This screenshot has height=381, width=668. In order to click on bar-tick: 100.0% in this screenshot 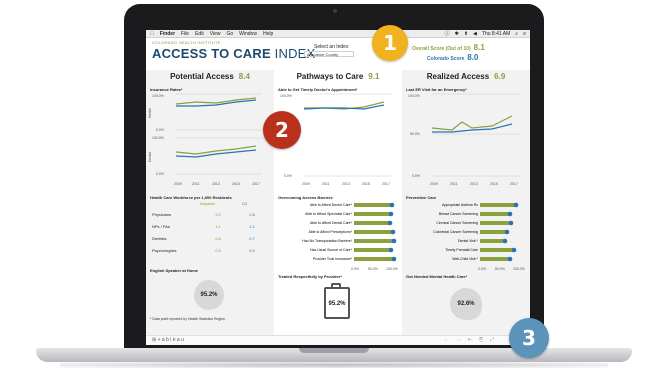, I will do `click(519, 269)`.